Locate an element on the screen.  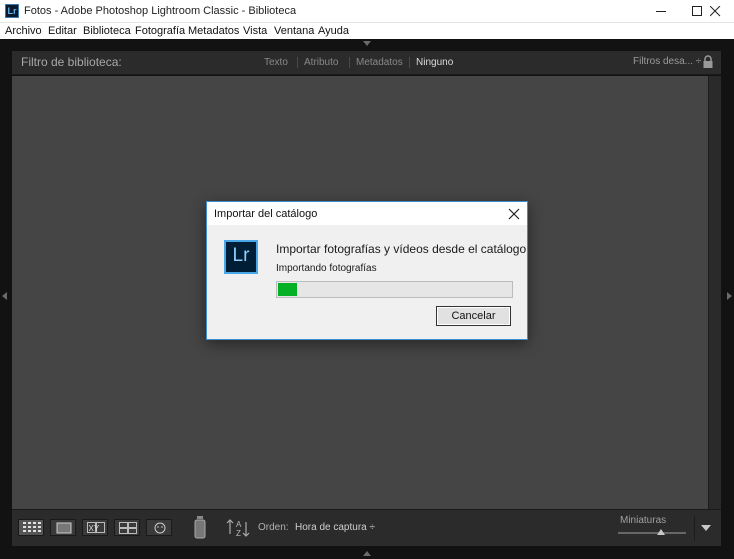
thumbnail-size-slider is located at coordinates (652, 533).